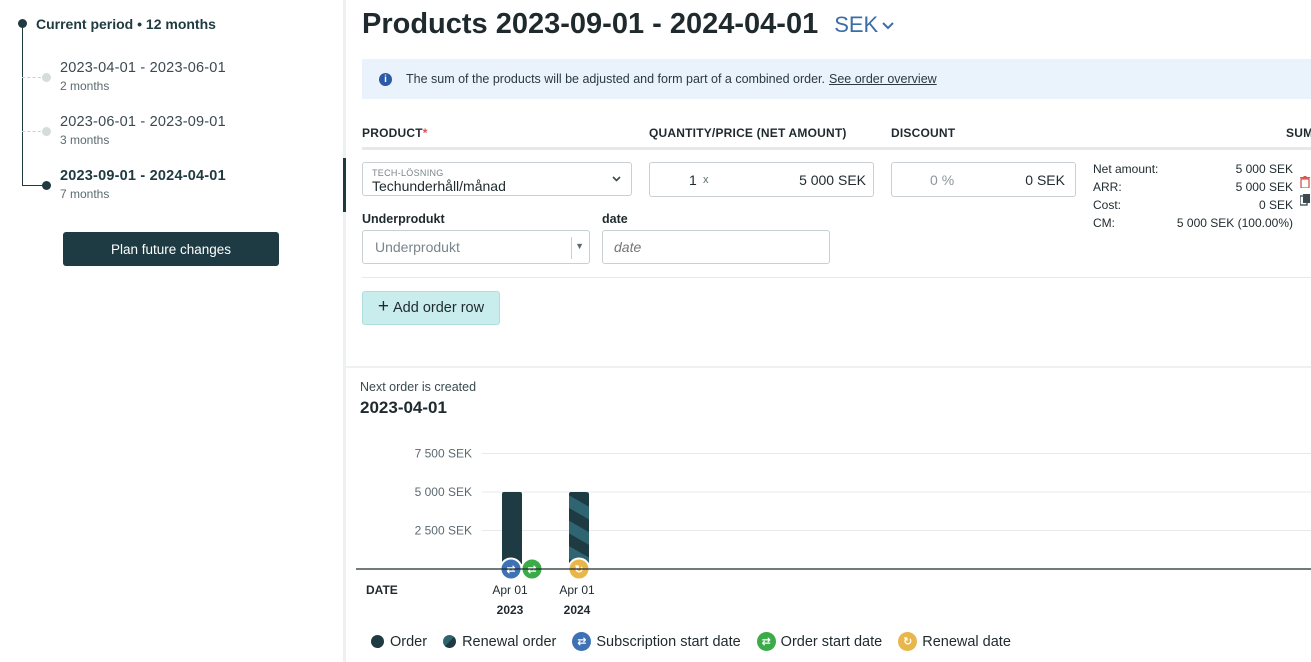 Image resolution: width=1311 pixels, height=662 pixels. Describe the element at coordinates (748, 133) in the screenshot. I see `column-header-quantity-price: QUANTITY/PRICE (NET AMOUNT)` at that location.